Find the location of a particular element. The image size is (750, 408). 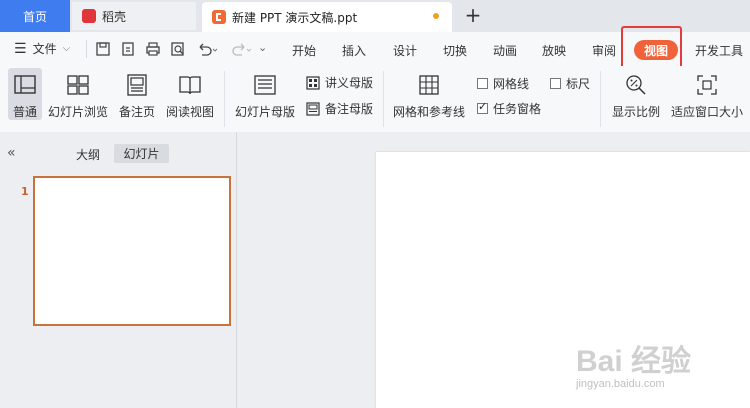

tab-slideshow: 放映 is located at coordinates (554, 50).